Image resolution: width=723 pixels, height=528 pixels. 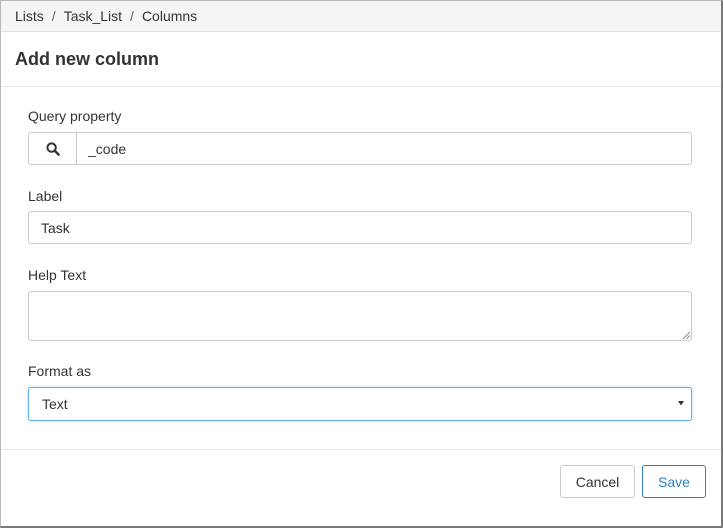 I want to click on breadcrumb-item-columns: Columns, so click(x=169, y=16).